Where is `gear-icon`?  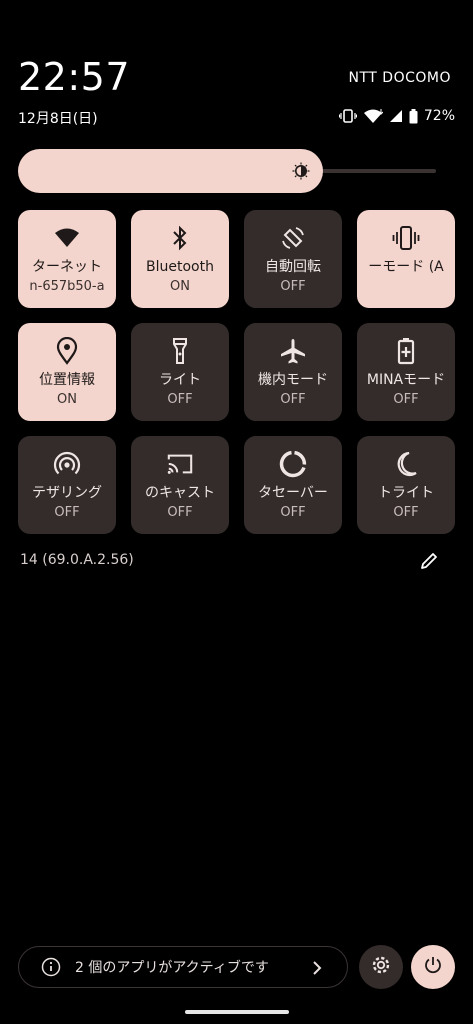 gear-icon is located at coordinates (381, 967).